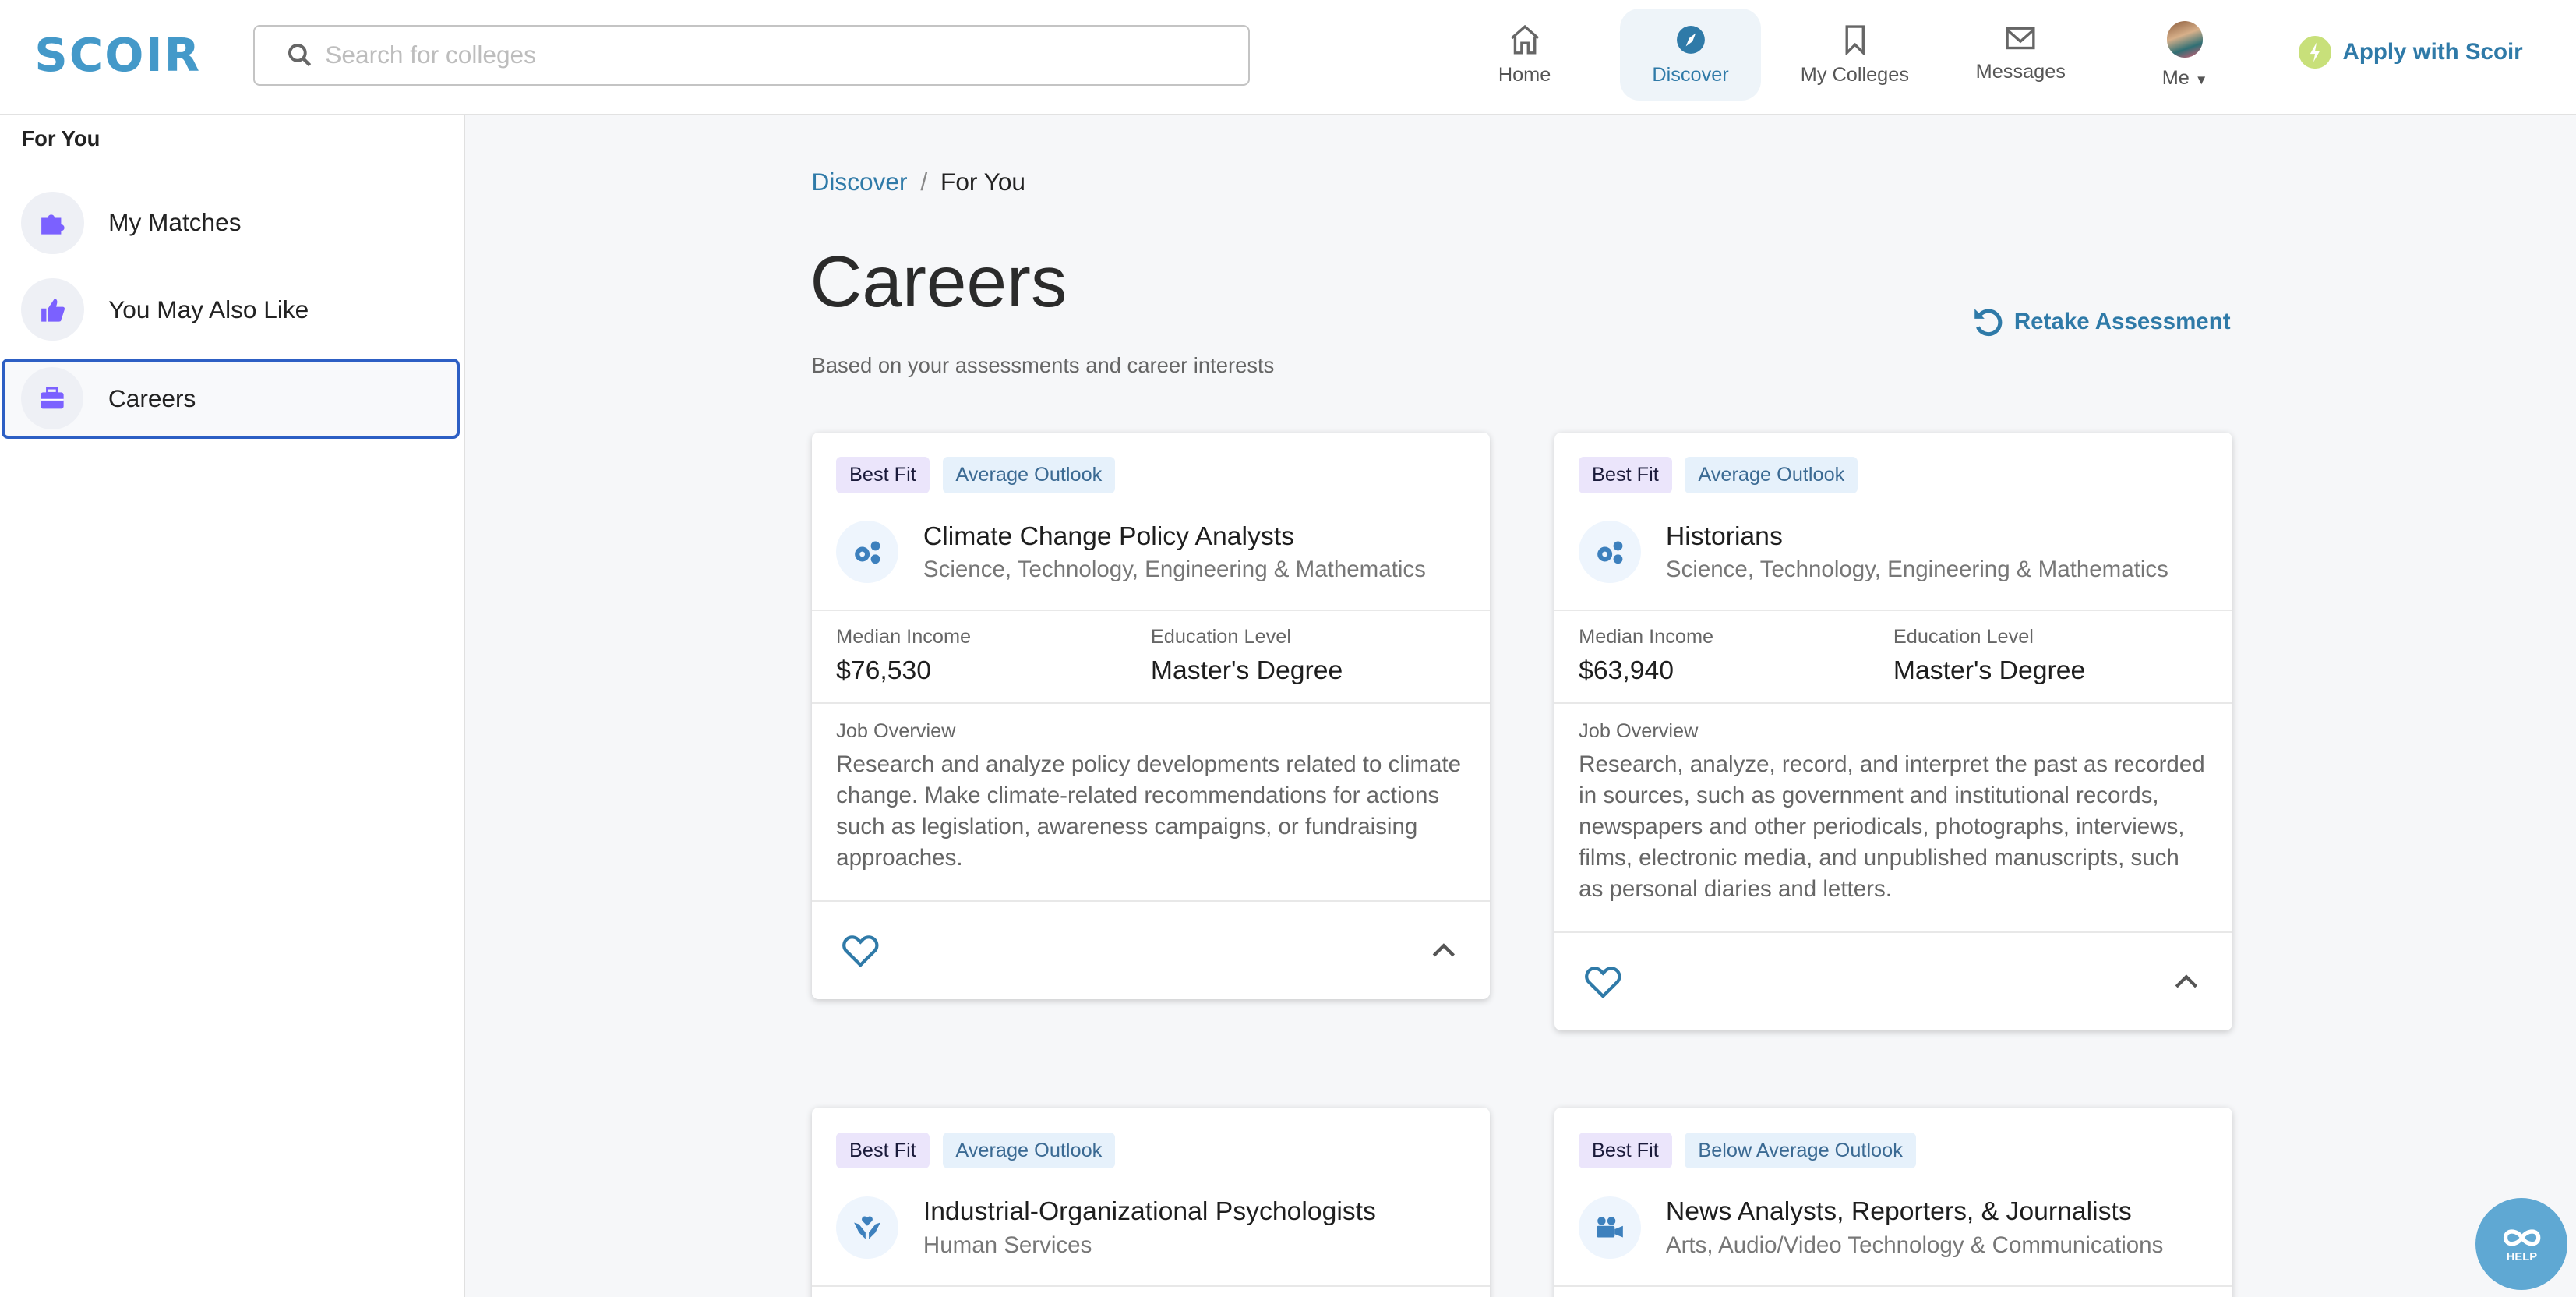 The width and height of the screenshot is (2576, 1297). Describe the element at coordinates (231, 398) in the screenshot. I see `sidebar-item-careers: Careers` at that location.